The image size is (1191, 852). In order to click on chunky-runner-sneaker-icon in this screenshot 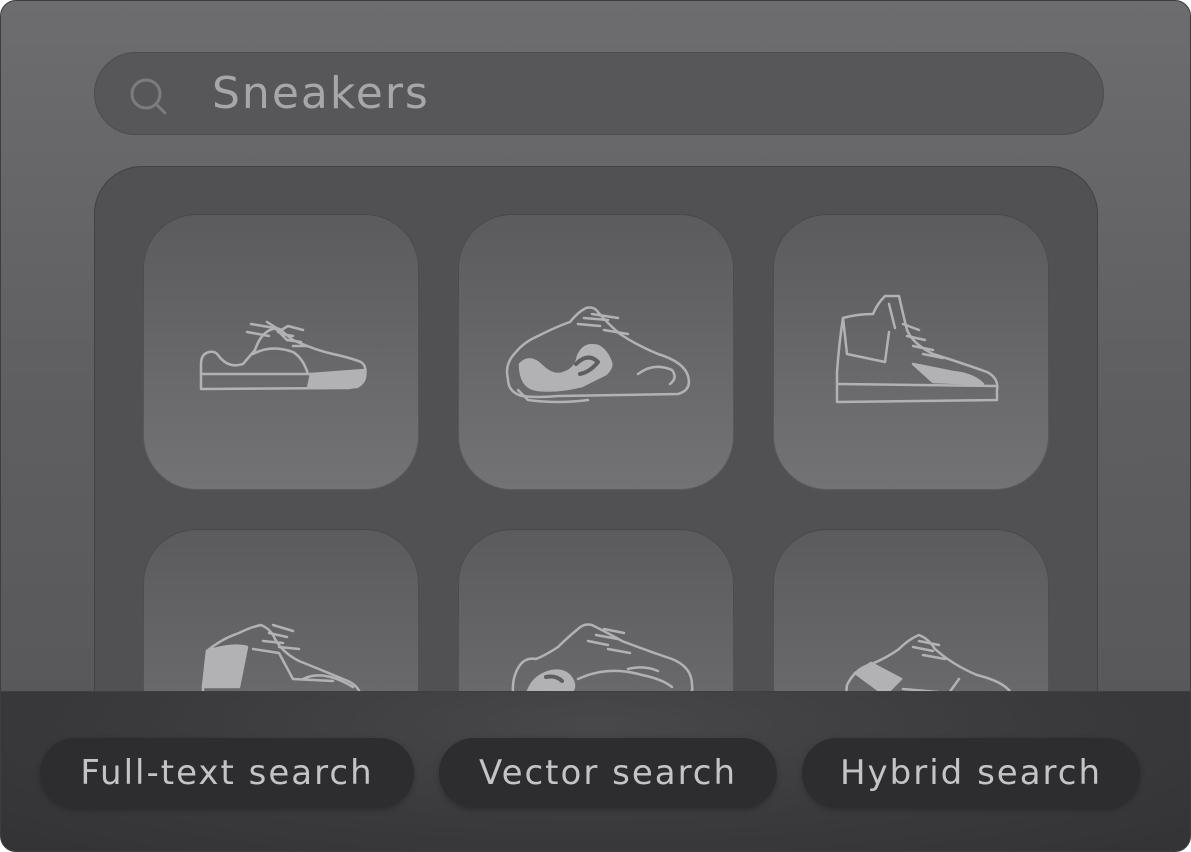, I will do `click(598, 355)`.